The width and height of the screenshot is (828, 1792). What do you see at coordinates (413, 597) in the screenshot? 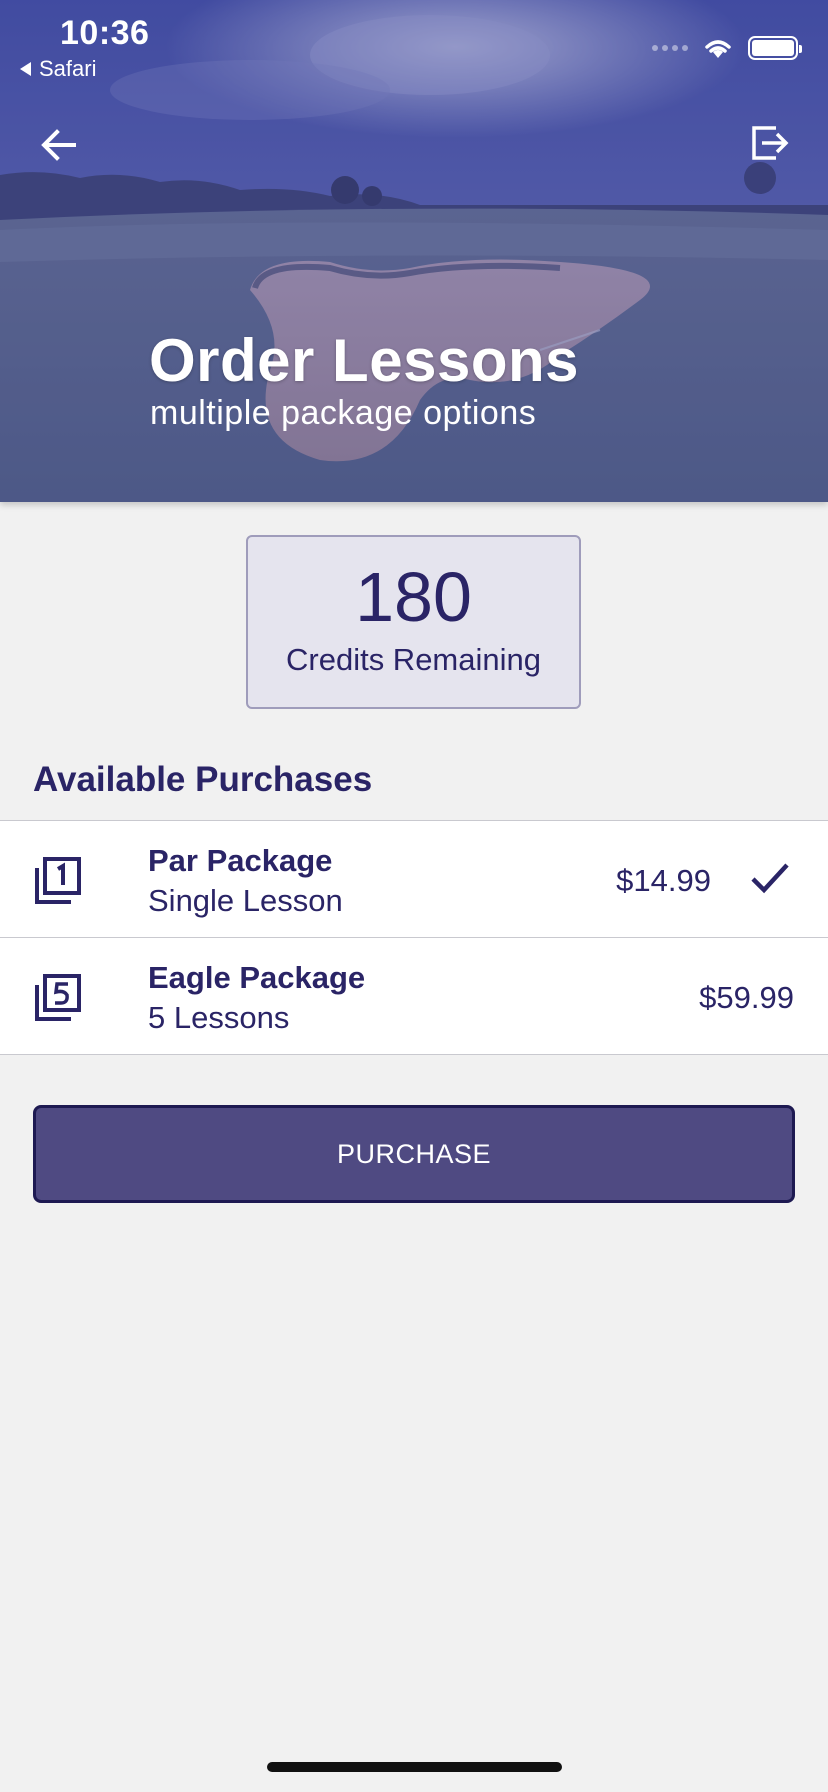
I see `credits-value: 180` at bounding box center [413, 597].